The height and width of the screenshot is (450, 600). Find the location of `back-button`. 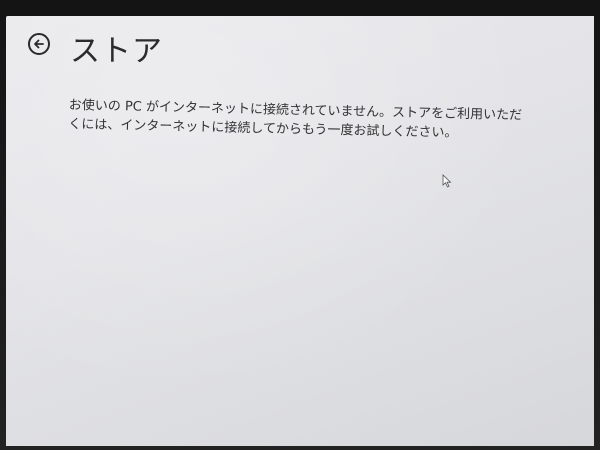

back-button is located at coordinates (39, 44).